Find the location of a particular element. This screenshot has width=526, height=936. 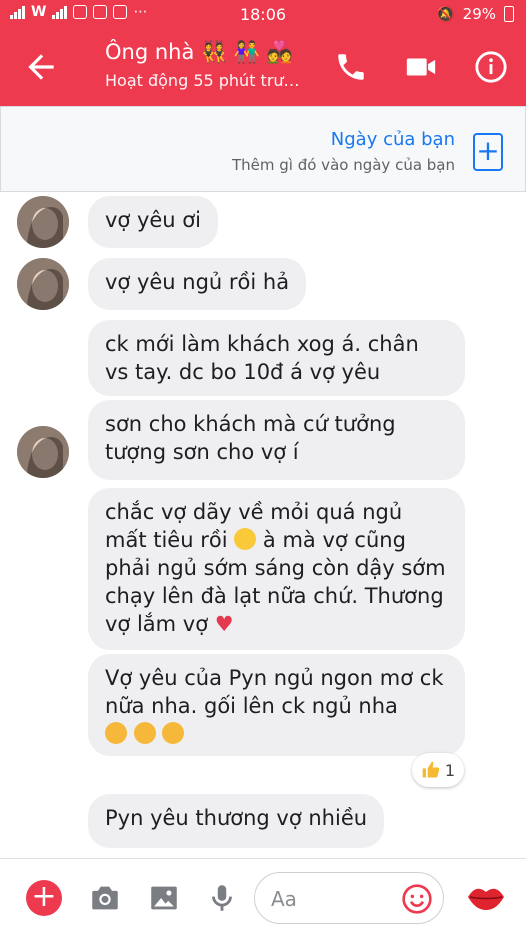

composer-bar: + is located at coordinates (263, 897).